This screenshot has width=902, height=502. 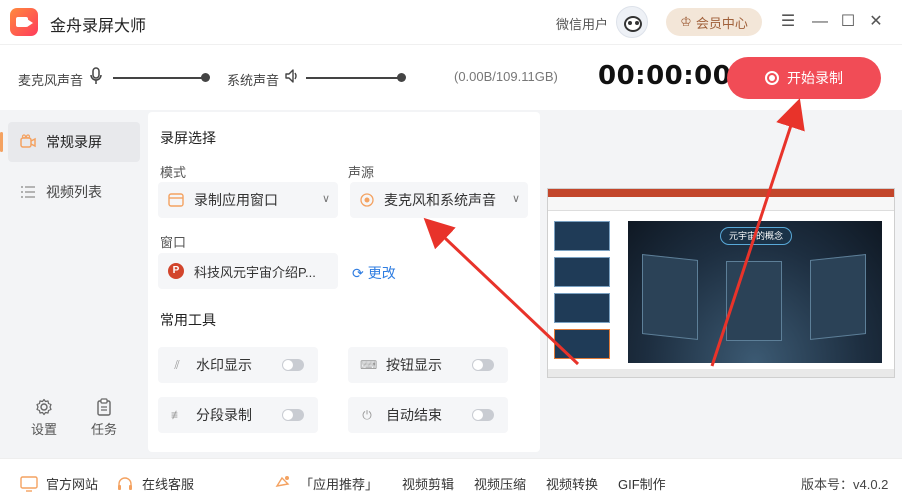 What do you see at coordinates (815, 78) in the screenshot?
I see `start-recording-label: 开始录制` at bounding box center [815, 78].